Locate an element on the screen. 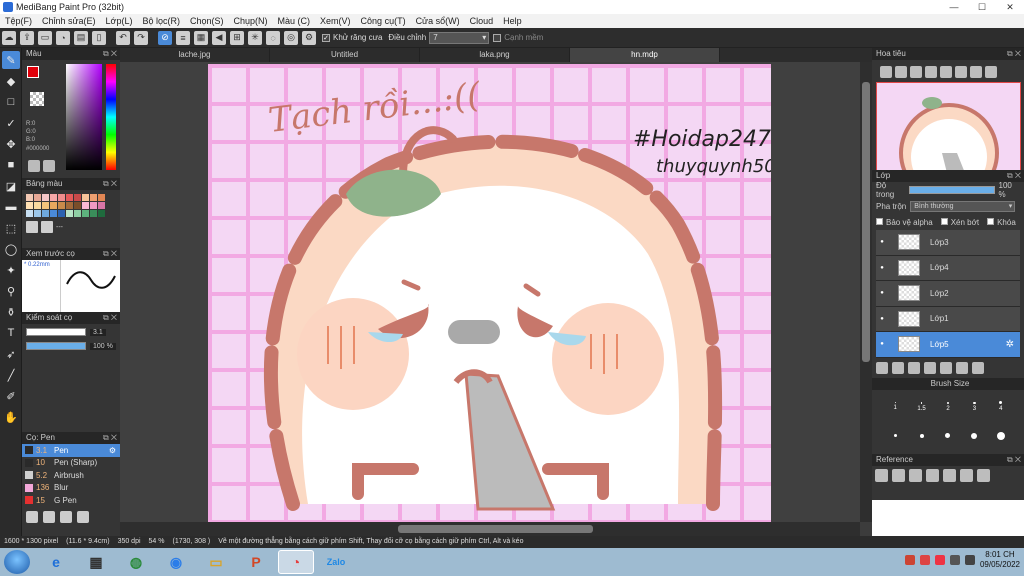 The width and height of the screenshot is (1024, 576). gradient-tool-icon: ▬ is located at coordinates (11, 207).